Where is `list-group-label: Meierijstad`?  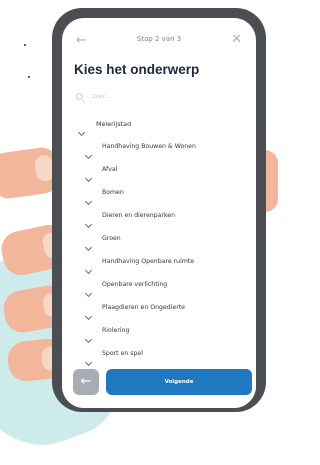
list-group-label: Meierijstad is located at coordinates (114, 124).